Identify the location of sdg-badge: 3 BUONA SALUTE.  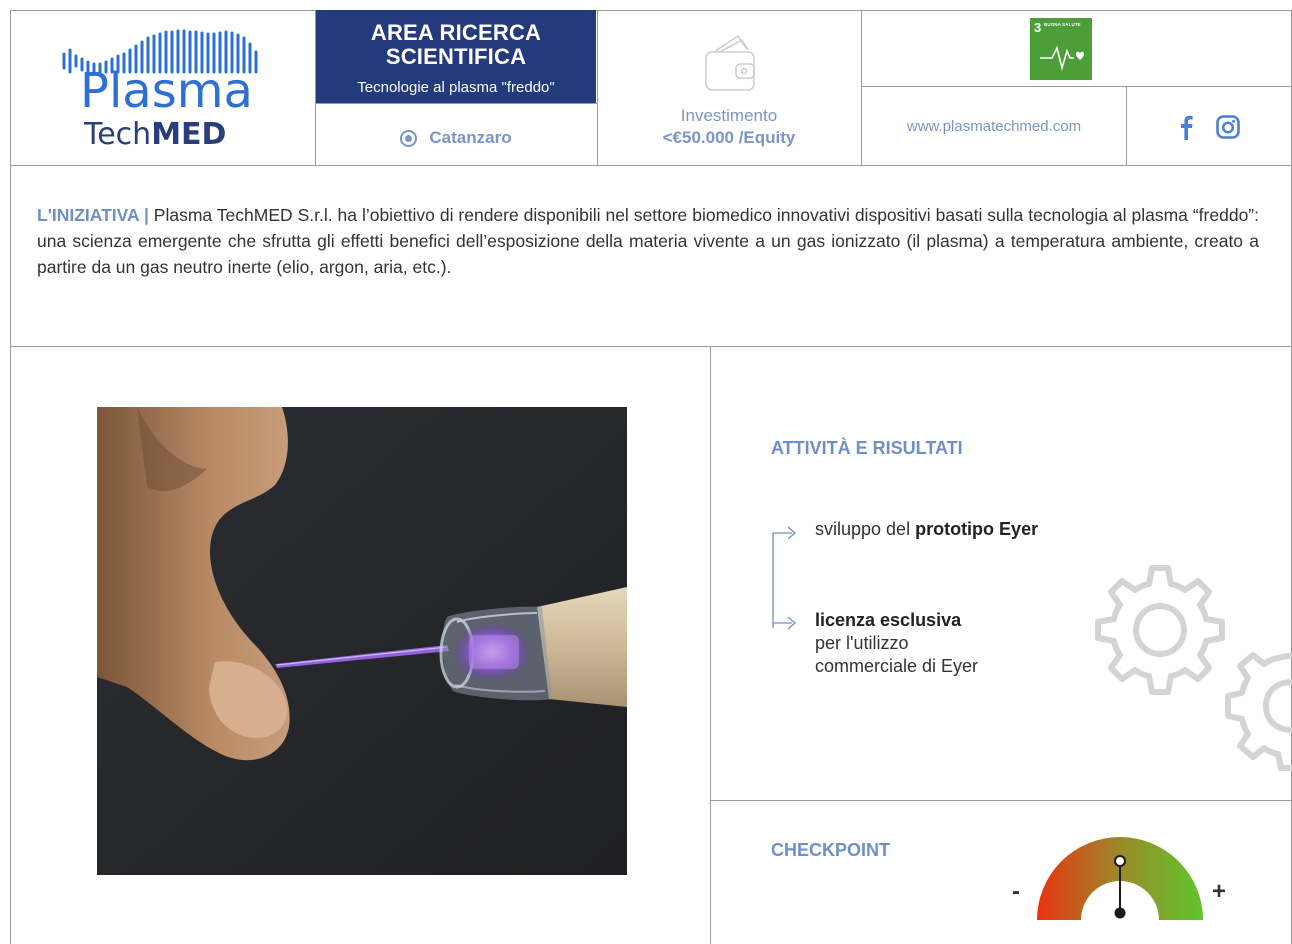
(1061, 49).